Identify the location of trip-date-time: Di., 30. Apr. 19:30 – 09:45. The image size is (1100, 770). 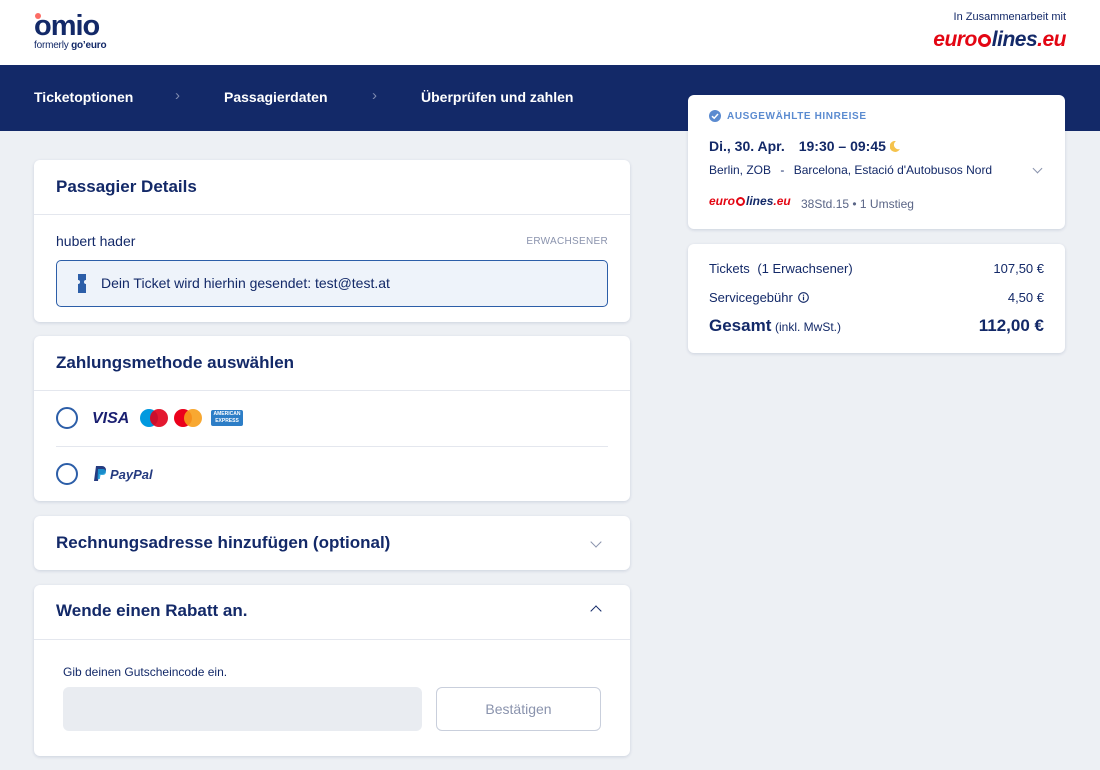
(804, 146).